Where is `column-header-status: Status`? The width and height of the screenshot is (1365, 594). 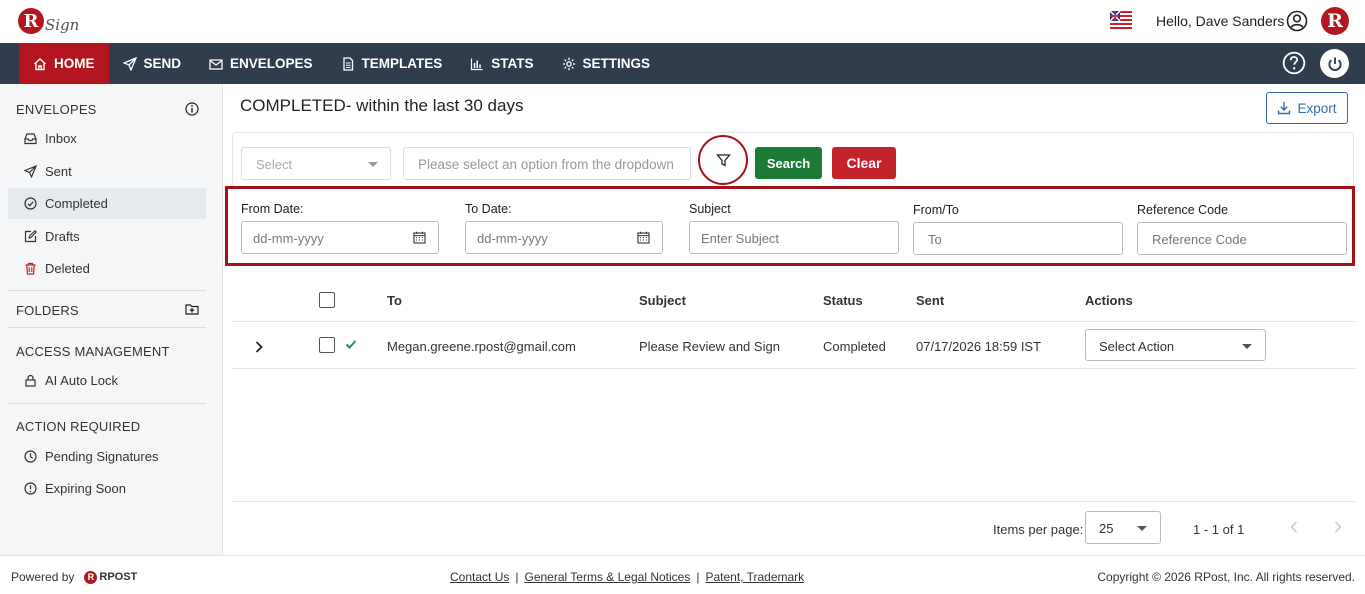 column-header-status: Status is located at coordinates (843, 300).